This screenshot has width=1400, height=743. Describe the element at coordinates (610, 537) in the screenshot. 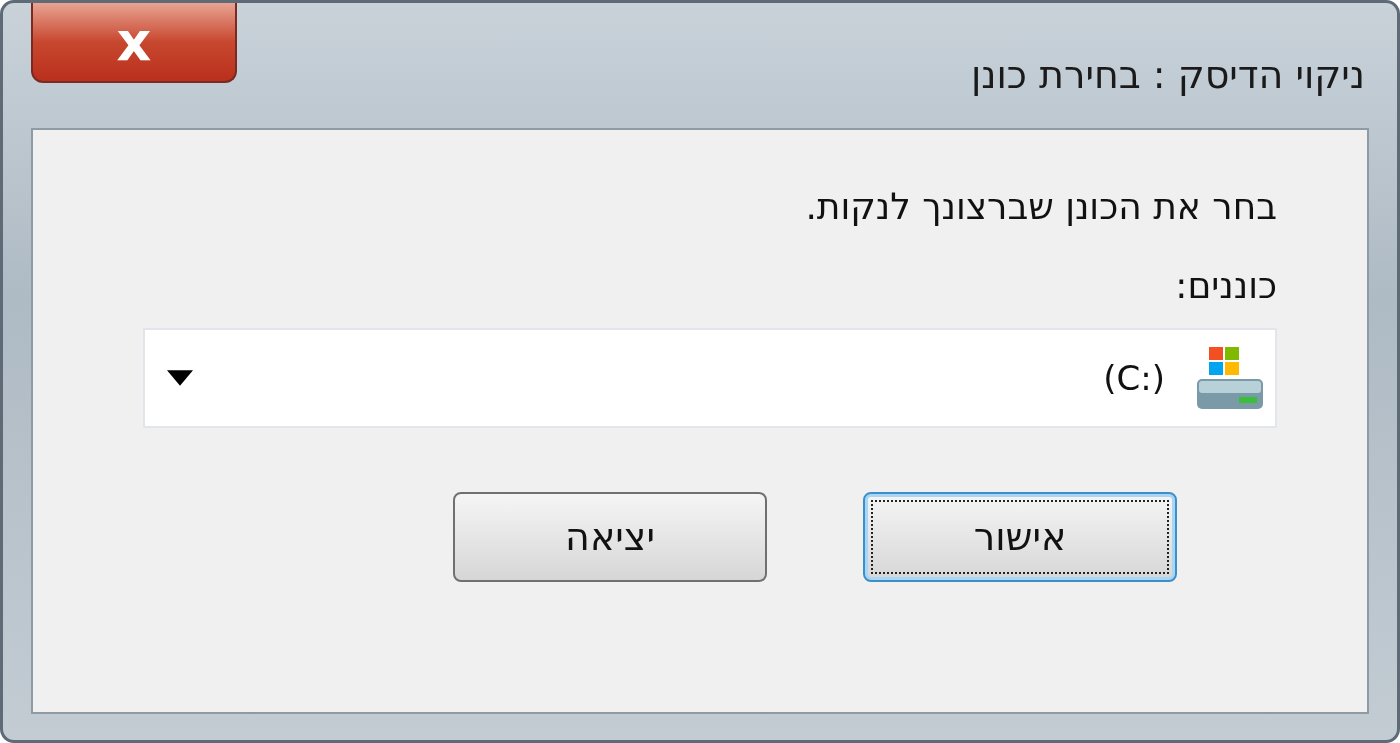

I see `dialog-button: יציאה` at that location.